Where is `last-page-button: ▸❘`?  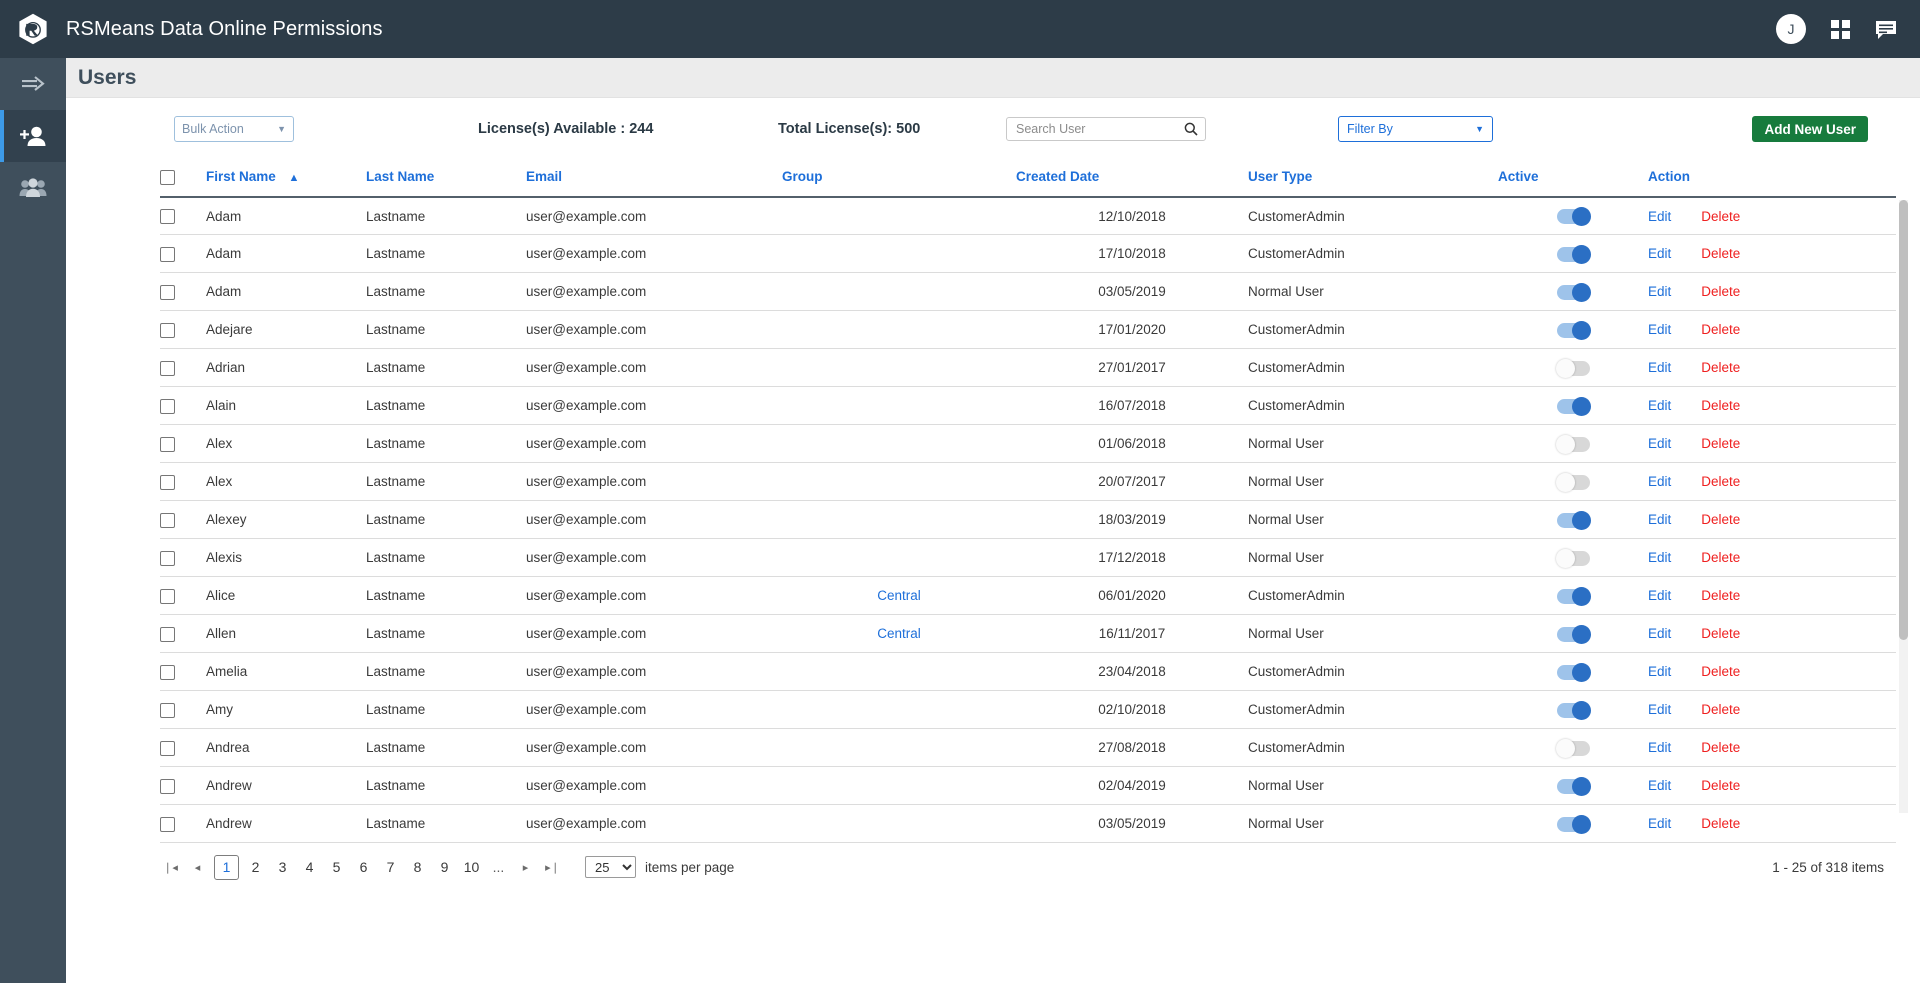 last-page-button: ▸❘ is located at coordinates (552, 867).